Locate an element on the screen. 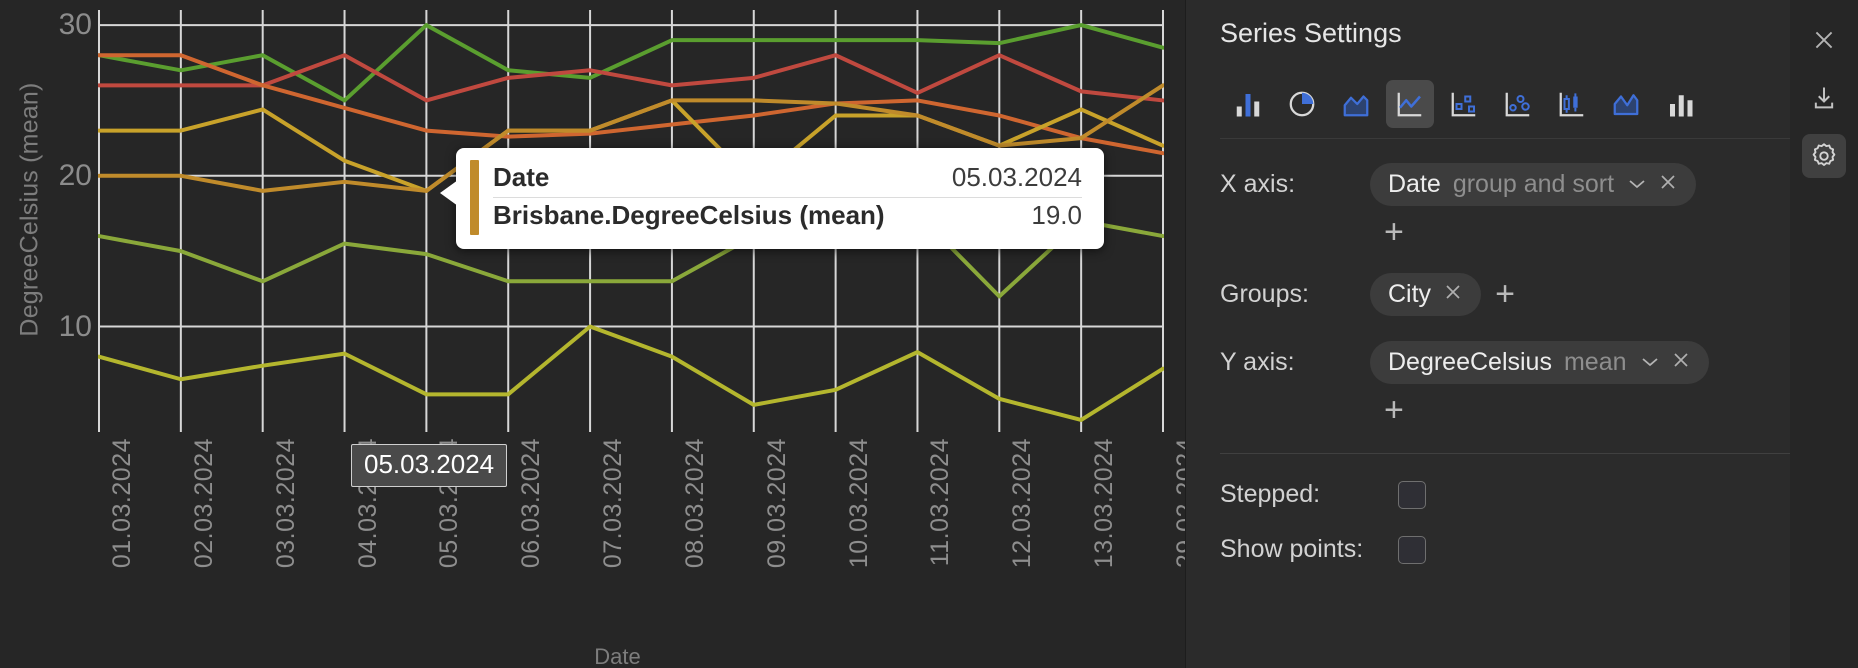 The width and height of the screenshot is (1858, 668). chart-type-pie-chart-button is located at coordinates (1302, 104).